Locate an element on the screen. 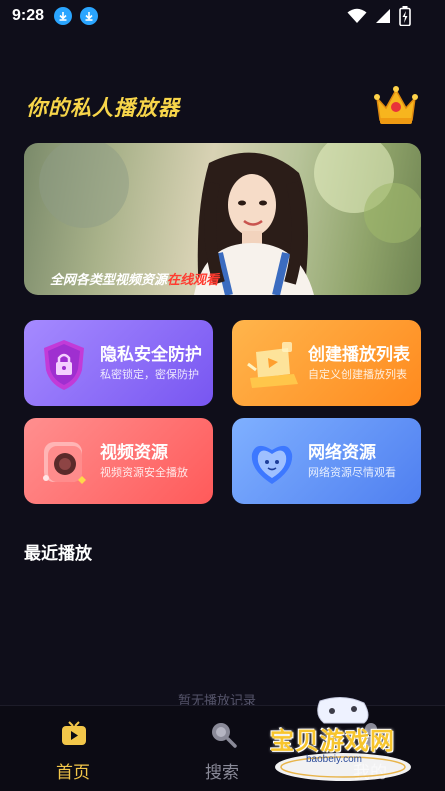 The width and height of the screenshot is (445, 791). crown-icon is located at coordinates (396, 104).